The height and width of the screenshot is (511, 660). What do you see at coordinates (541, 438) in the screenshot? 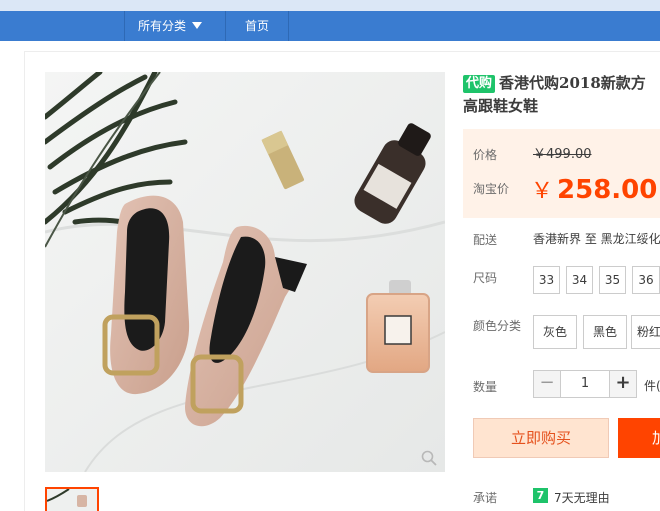
I see `buy-now-button: 立即购买` at bounding box center [541, 438].